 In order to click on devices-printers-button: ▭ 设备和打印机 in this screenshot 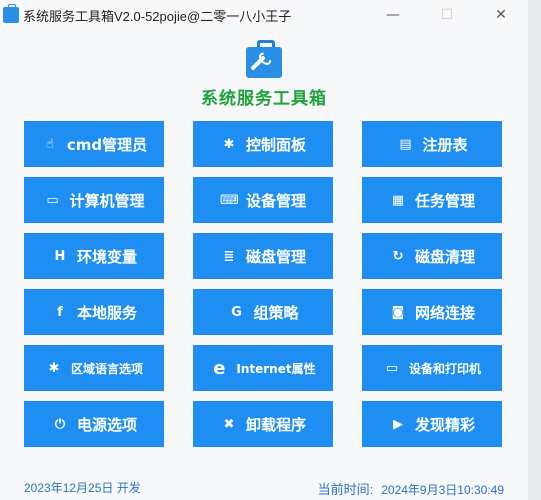, I will do `click(432, 368)`.